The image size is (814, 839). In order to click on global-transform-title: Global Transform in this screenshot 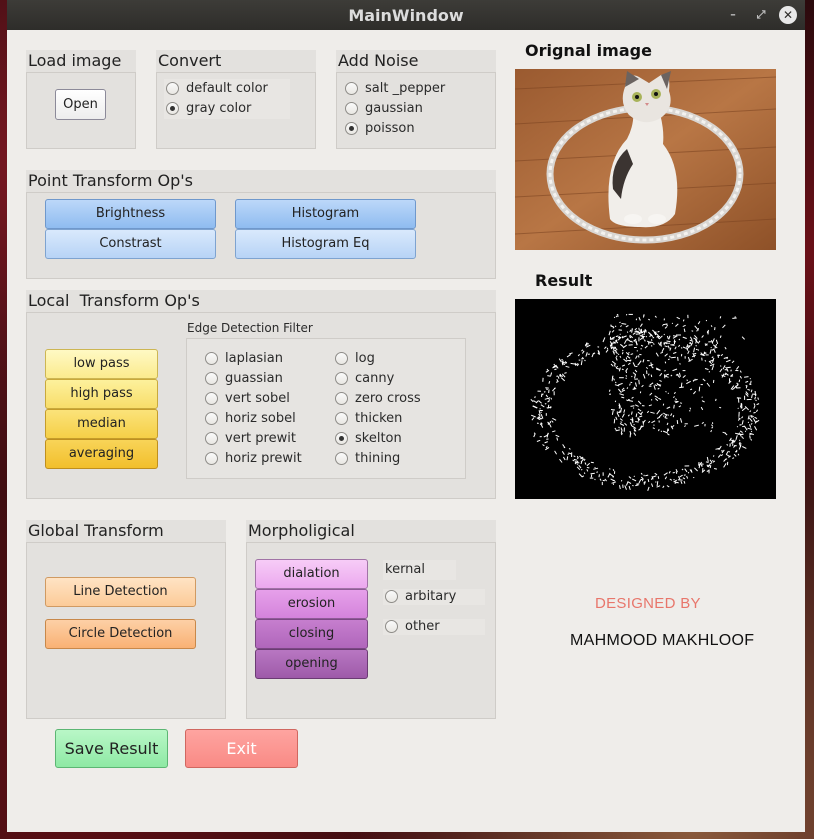, I will do `click(96, 530)`.